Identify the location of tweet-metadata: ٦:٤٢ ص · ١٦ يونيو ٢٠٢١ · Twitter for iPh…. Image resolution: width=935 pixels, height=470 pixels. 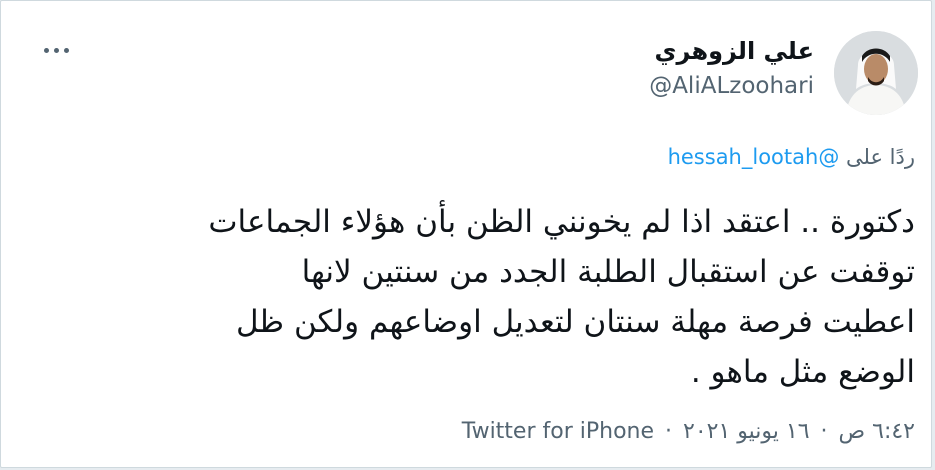
(688, 431).